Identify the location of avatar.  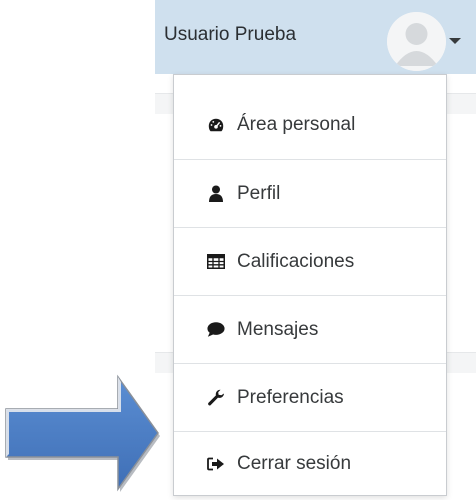
(416, 41).